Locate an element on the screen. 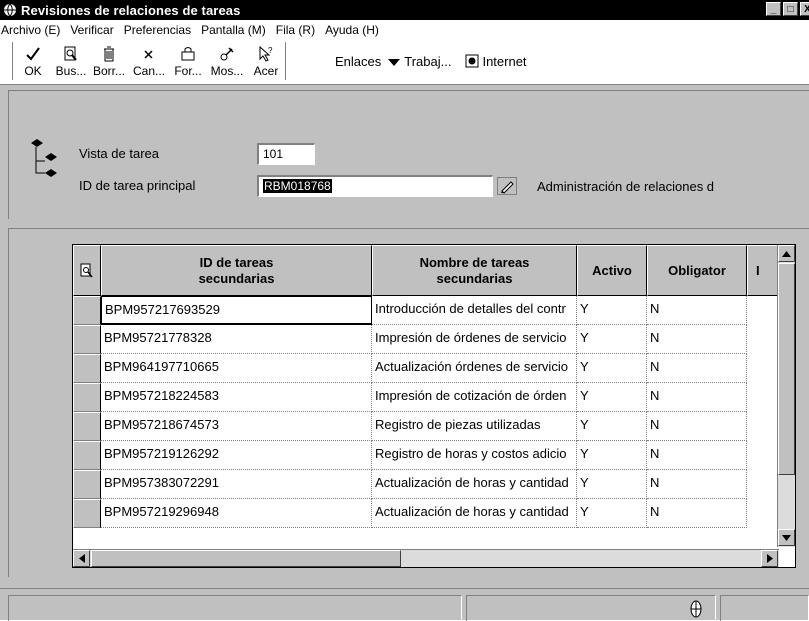 The image size is (809, 621). horizontal-scroll-thumb is located at coordinates (246, 558).